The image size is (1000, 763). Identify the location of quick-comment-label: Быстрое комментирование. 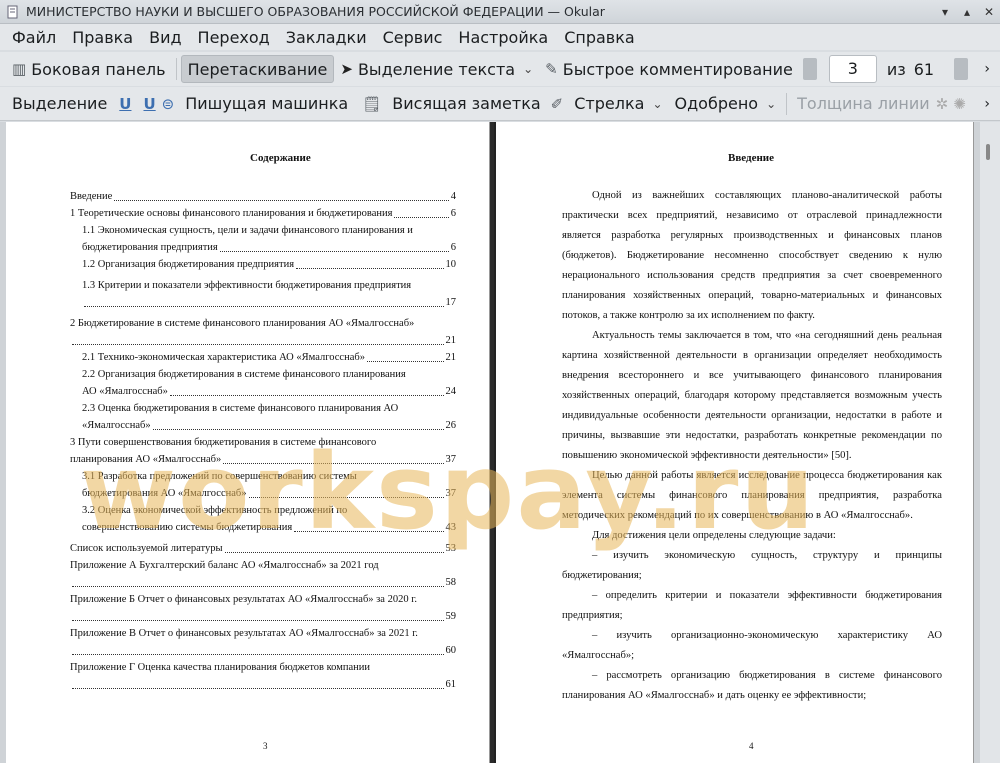
(677, 69).